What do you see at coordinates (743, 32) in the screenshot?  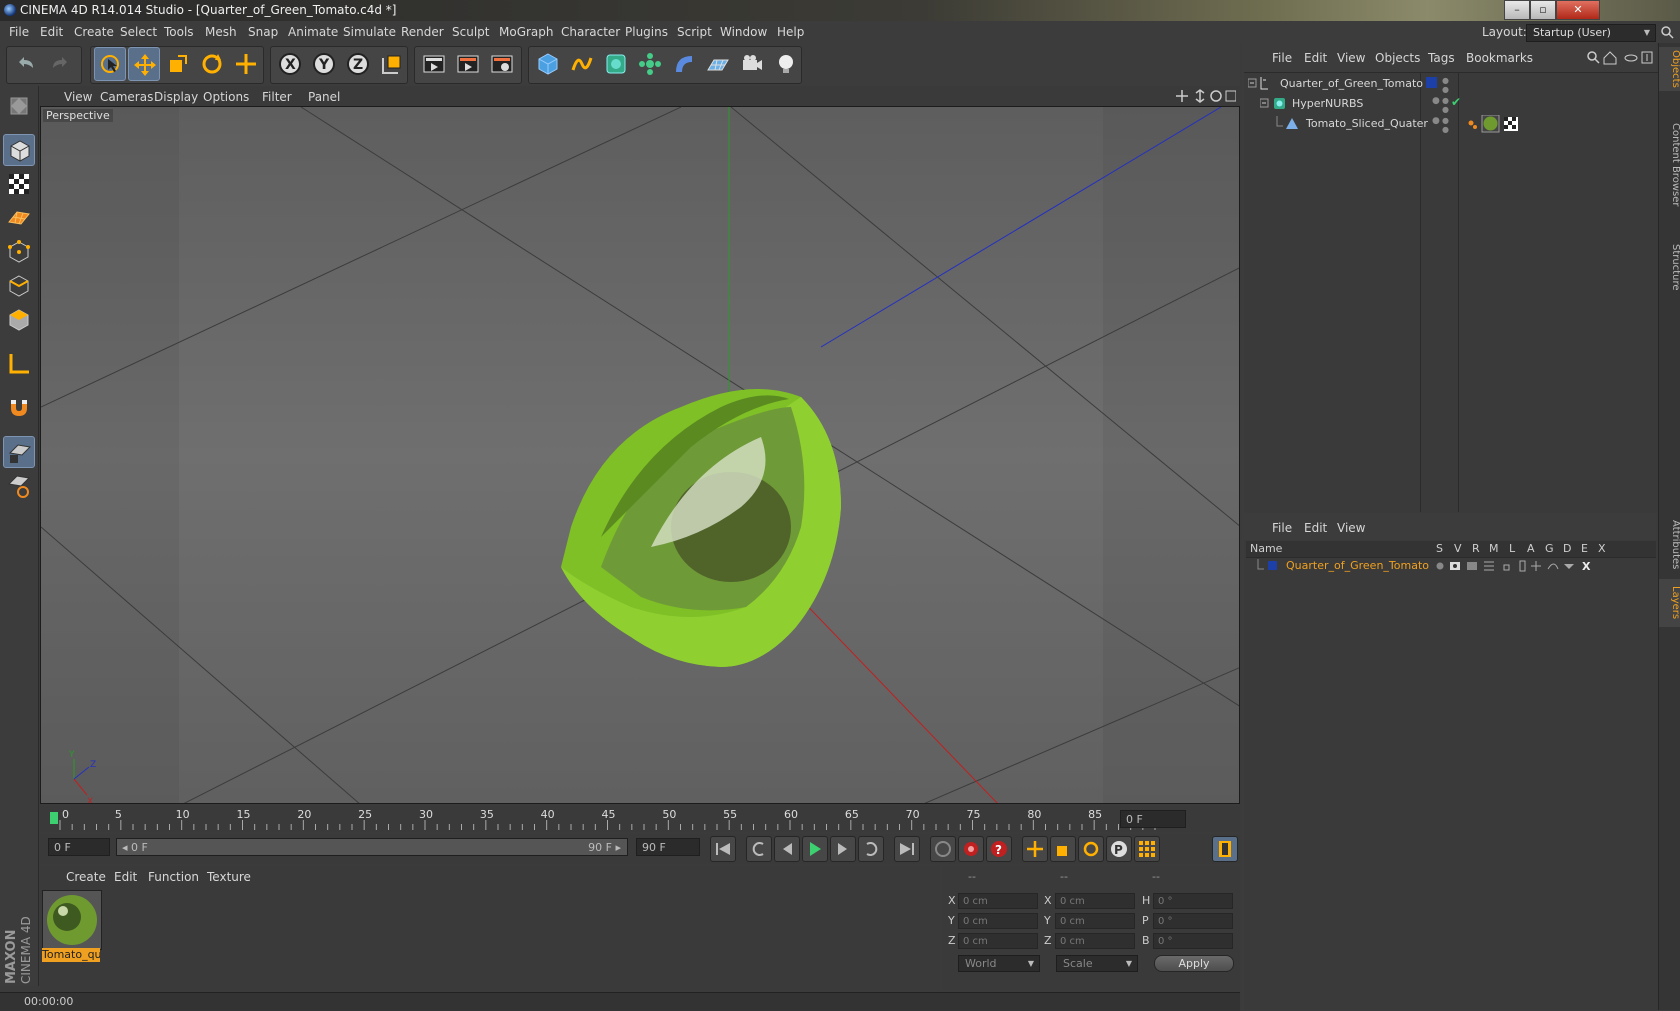 I see `menu-window: Window` at bounding box center [743, 32].